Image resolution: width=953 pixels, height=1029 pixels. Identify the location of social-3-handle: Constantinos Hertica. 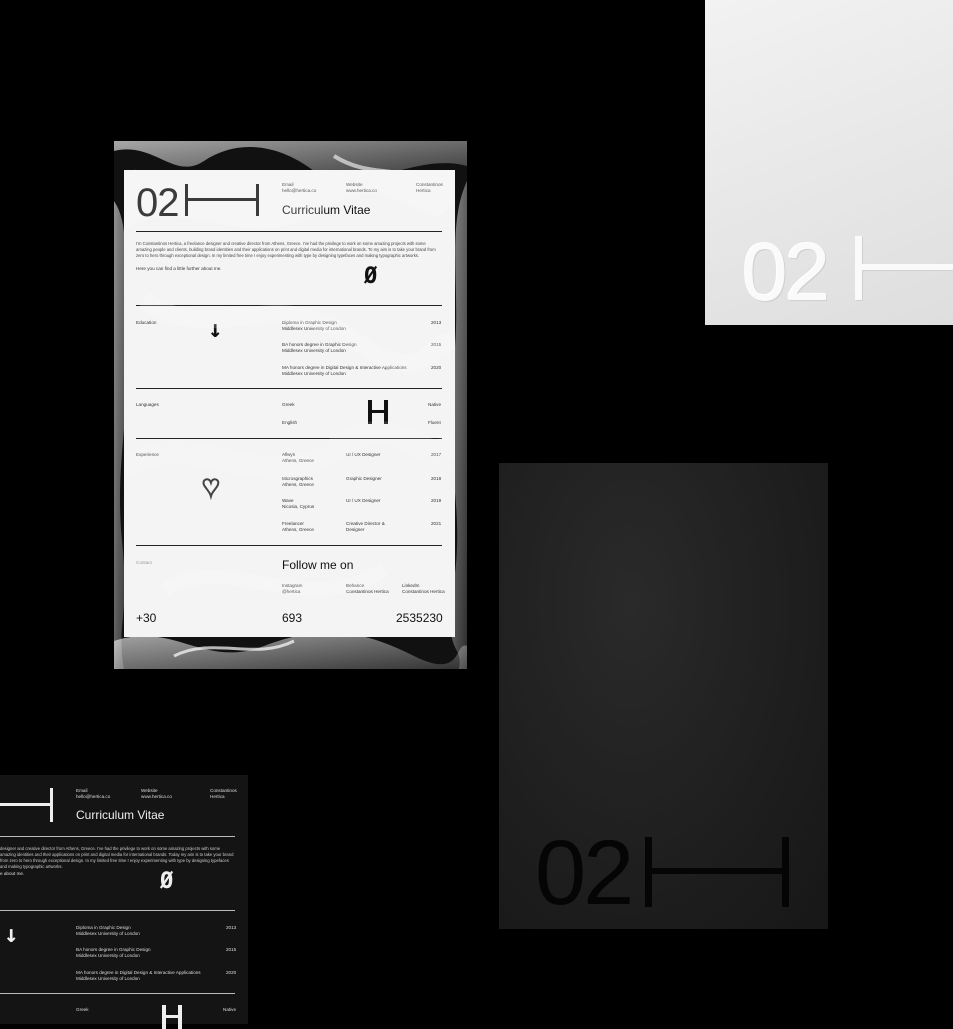
(423, 591).